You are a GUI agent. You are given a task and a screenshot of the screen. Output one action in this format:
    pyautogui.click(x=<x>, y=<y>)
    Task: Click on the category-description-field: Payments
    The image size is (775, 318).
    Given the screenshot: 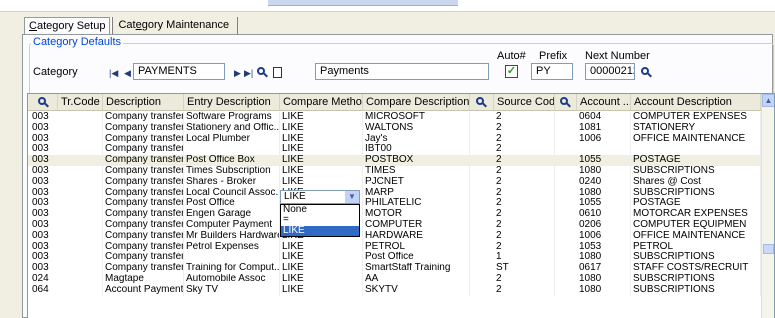 What is the action you would take?
    pyautogui.click(x=402, y=71)
    